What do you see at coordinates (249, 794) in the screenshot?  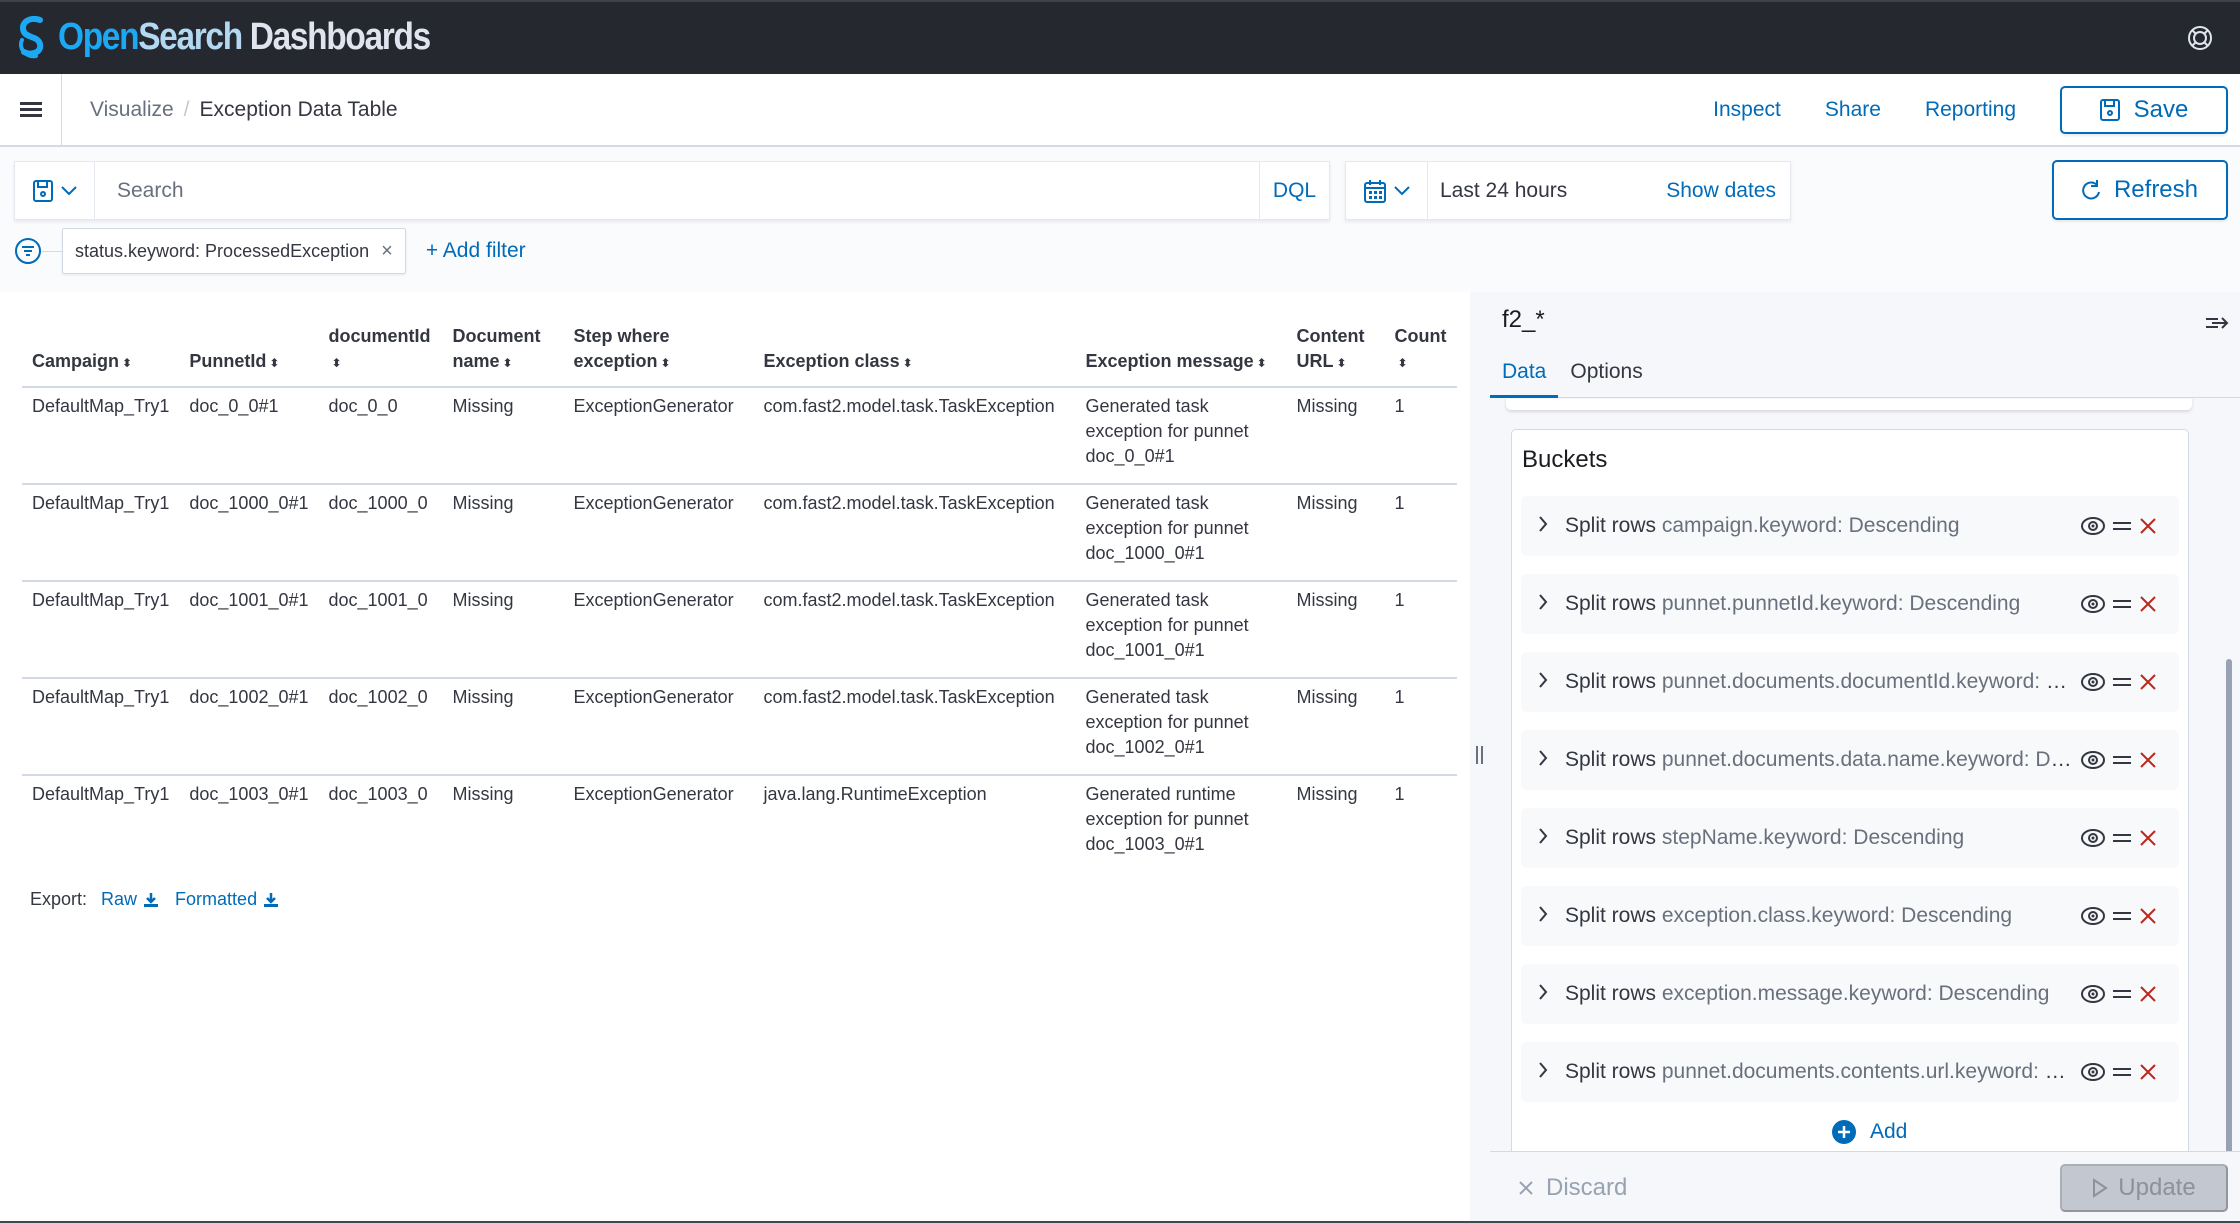 I see `cell-punnet-id: doc_1003_0#1` at bounding box center [249, 794].